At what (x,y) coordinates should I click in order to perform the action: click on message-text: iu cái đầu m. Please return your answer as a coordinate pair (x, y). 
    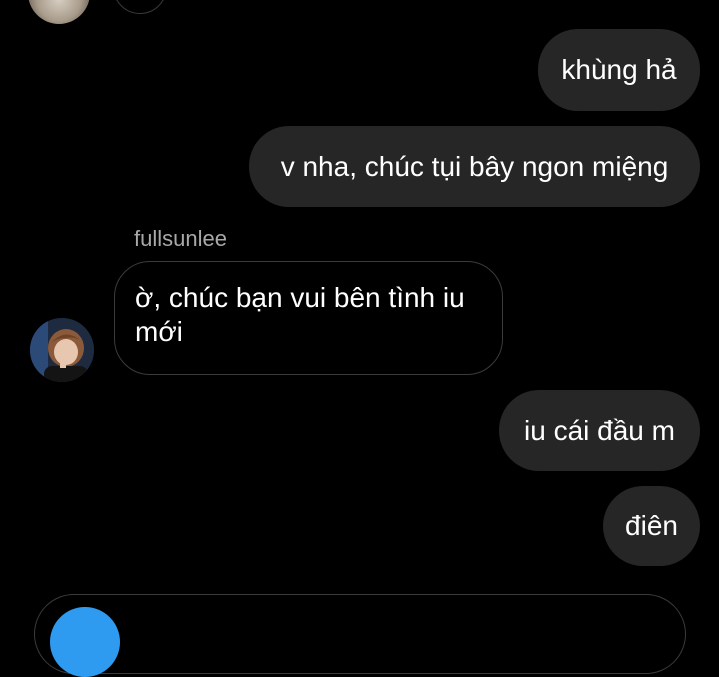
    Looking at the image, I should click on (599, 430).